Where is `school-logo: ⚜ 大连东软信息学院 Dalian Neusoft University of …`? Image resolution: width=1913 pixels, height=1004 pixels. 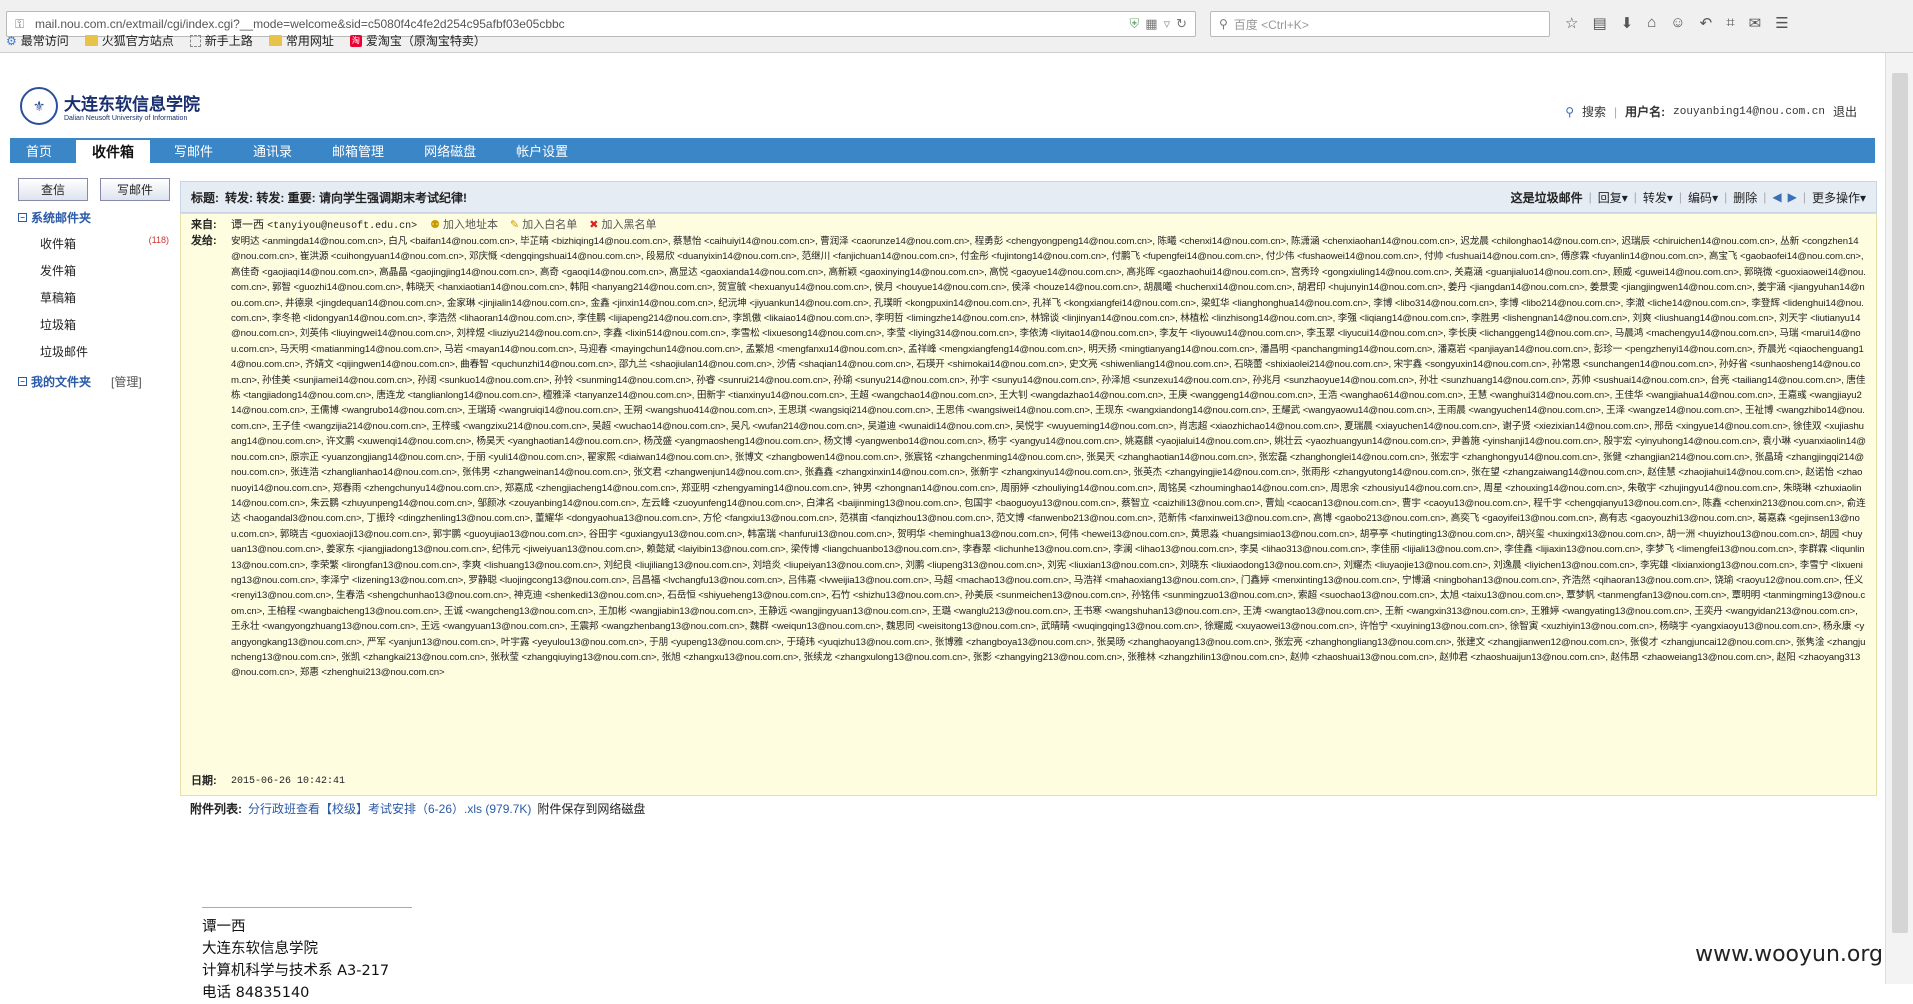 school-logo: ⚜ 大连东软信息学院 Dalian Neusoft University of … is located at coordinates (110, 106).